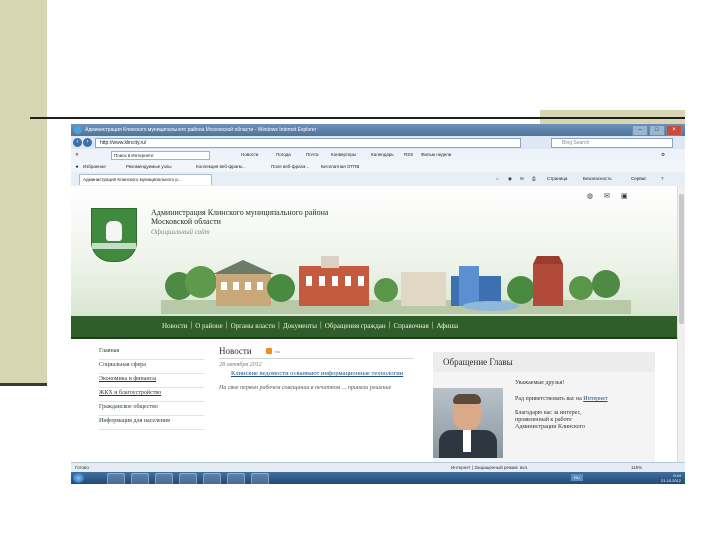 Image resolution: width=720 pixels, height=540 pixels. What do you see at coordinates (77, 142) in the screenshot?
I see `back-button: ‹` at bounding box center [77, 142].